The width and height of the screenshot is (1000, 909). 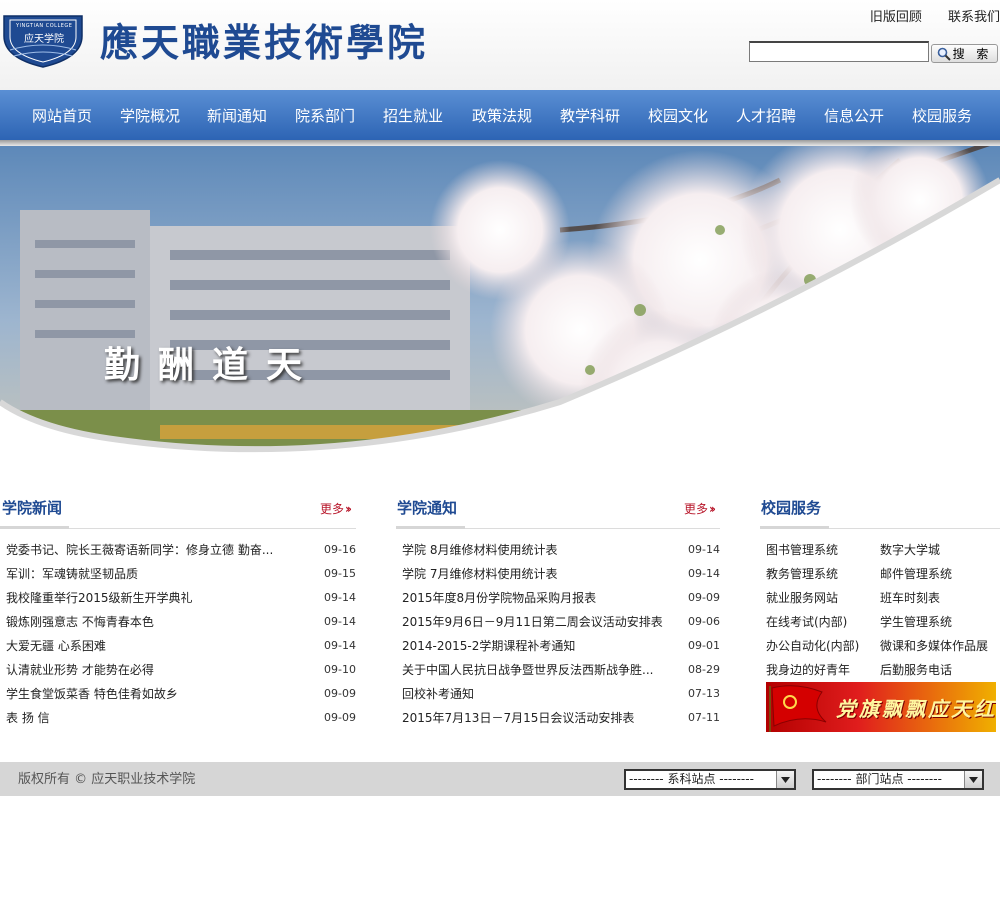 What do you see at coordinates (942, 115) in the screenshot?
I see `nav-item-campus-services: 校园服务` at bounding box center [942, 115].